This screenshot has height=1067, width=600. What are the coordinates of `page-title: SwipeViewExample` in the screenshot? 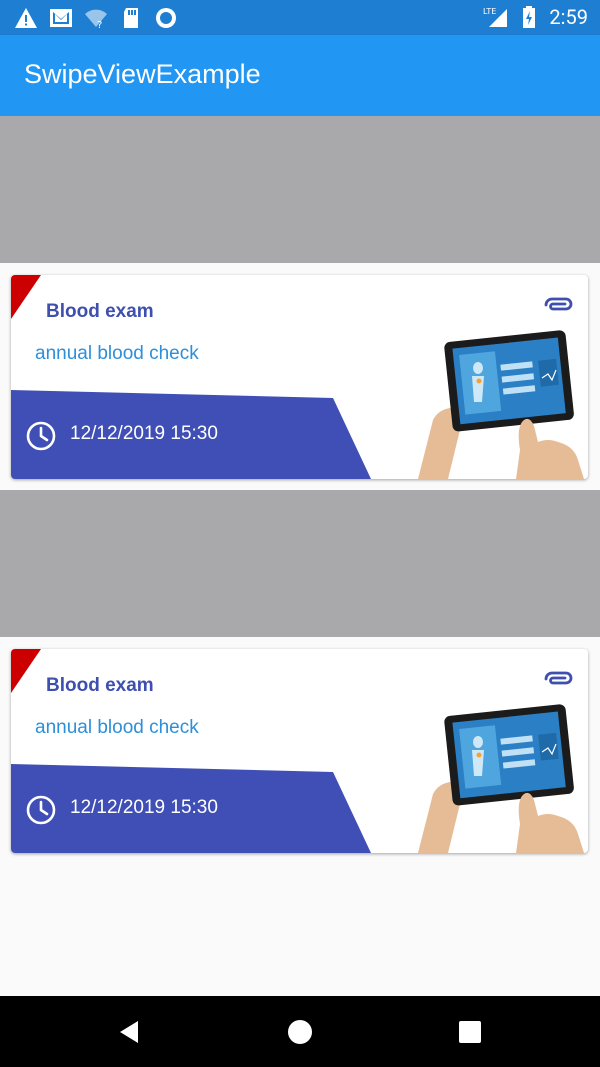 It's located at (142, 74).